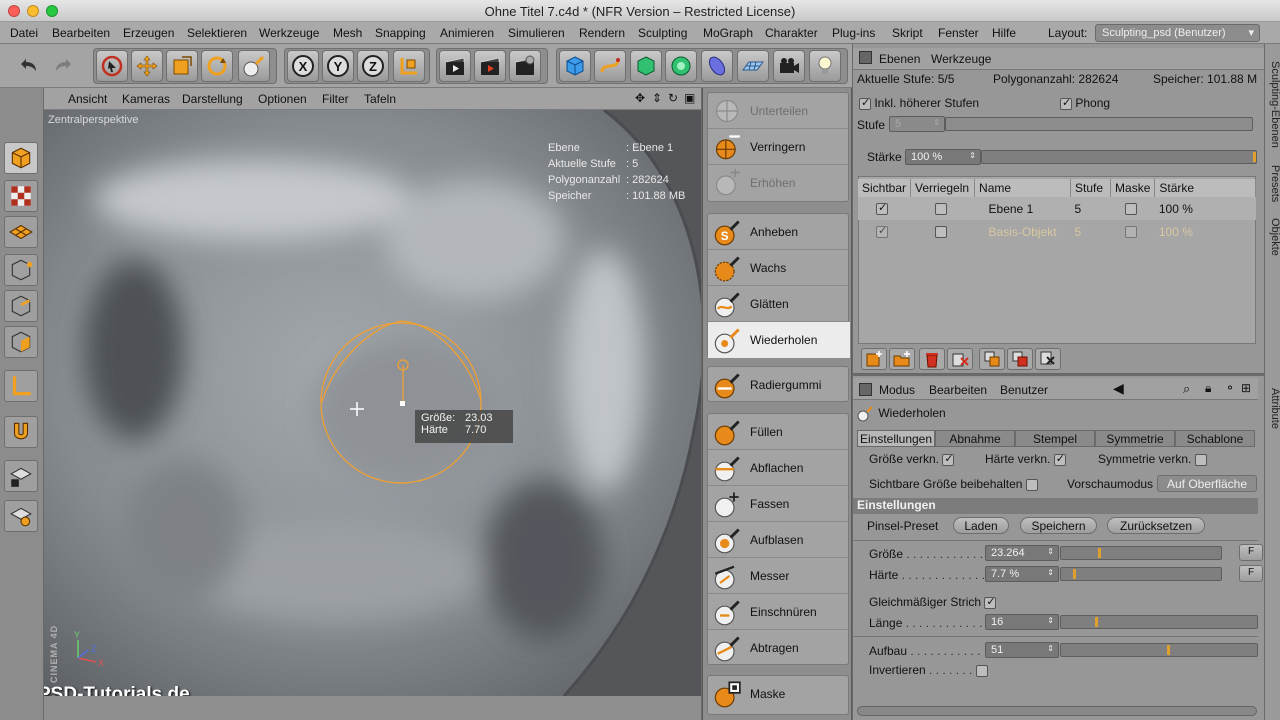 This screenshot has height=720, width=1280. Describe the element at coordinates (865, 57) in the screenshot. I see `panel-menu-icon` at that location.